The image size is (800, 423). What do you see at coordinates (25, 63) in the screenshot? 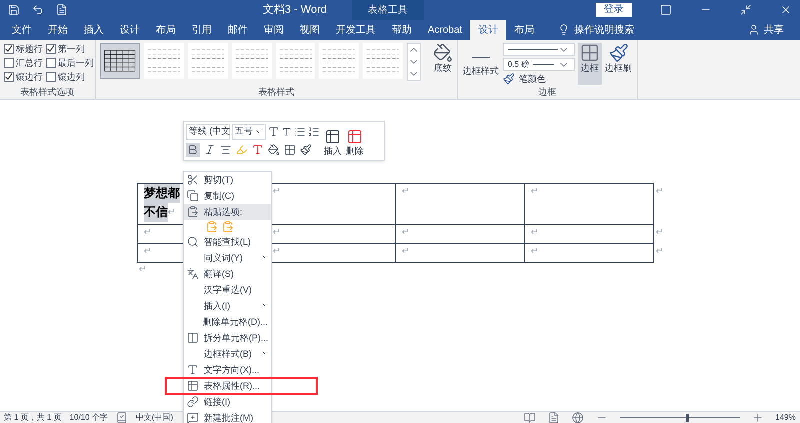
I see `checkbox-option: 汇总行` at bounding box center [25, 63].